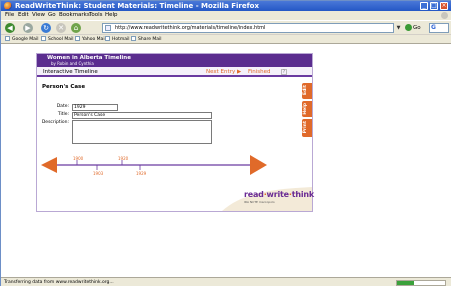 The height and width of the screenshot is (286, 451). What do you see at coordinates (94, 39) in the screenshot?
I see `bookmark-label: Yahoo Mail` at bounding box center [94, 39].